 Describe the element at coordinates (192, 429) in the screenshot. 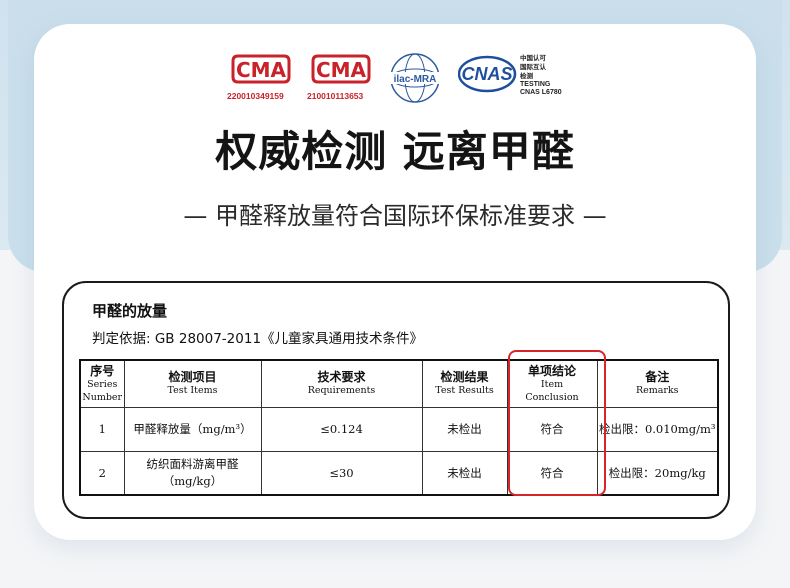

I see `cell-test-item: 甲醛释放量（mg/m³）` at that location.